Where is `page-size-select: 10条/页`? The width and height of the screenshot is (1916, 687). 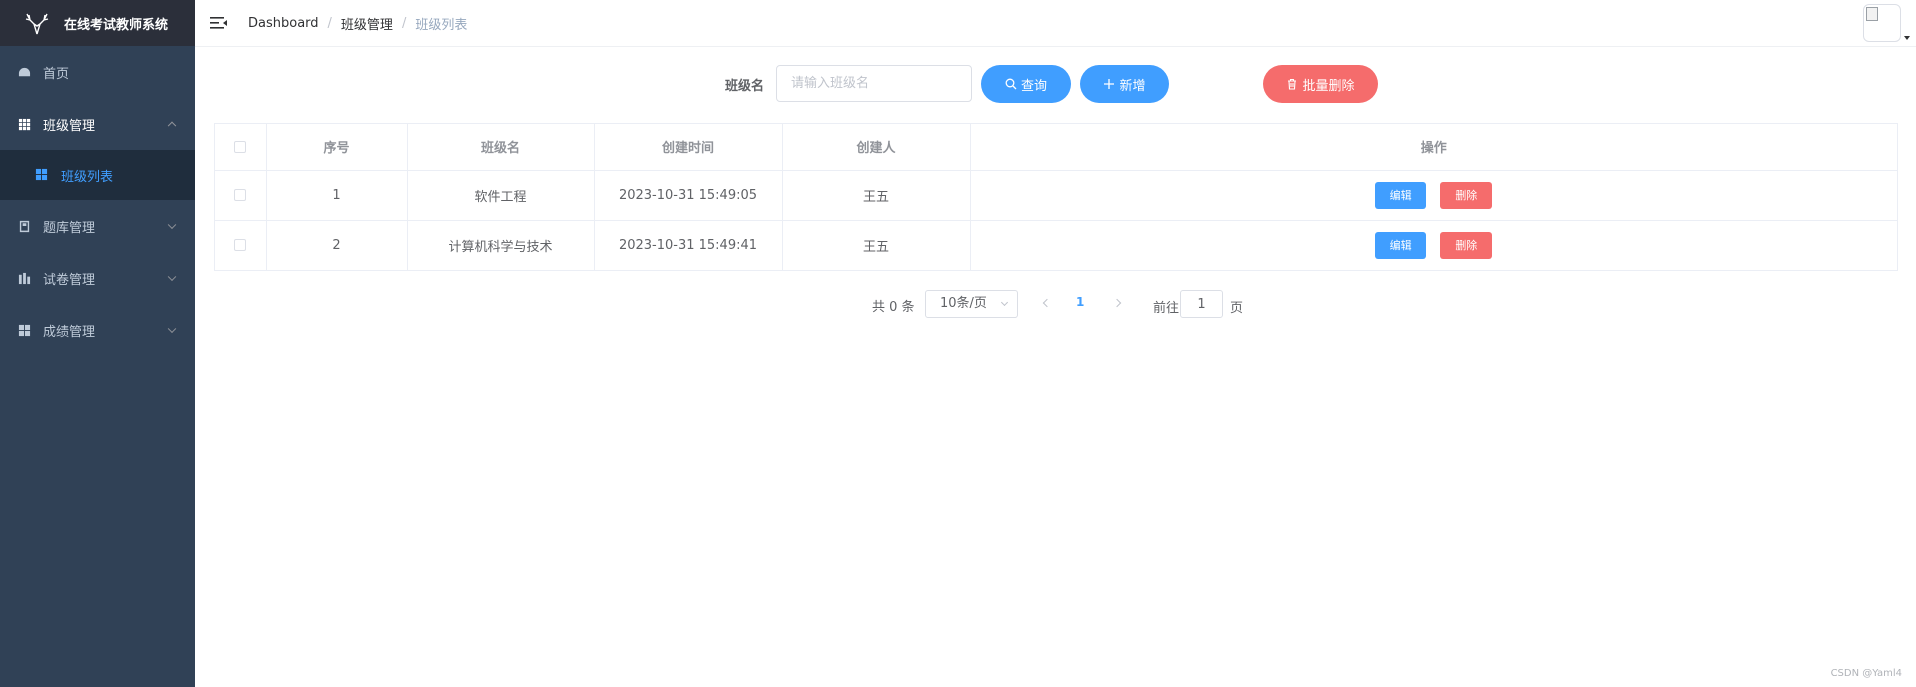 page-size-select: 10条/页 is located at coordinates (971, 304).